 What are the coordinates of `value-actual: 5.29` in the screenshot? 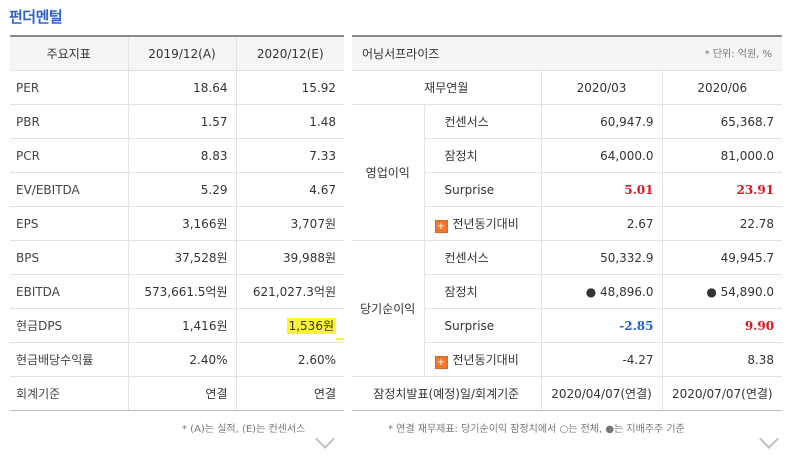 It's located at (182, 189).